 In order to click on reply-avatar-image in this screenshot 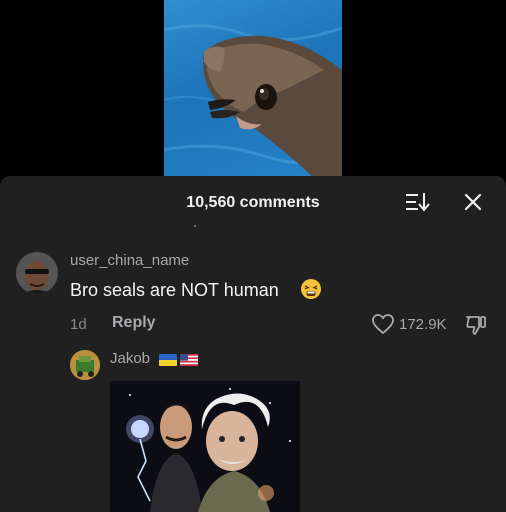, I will do `click(85, 365)`.